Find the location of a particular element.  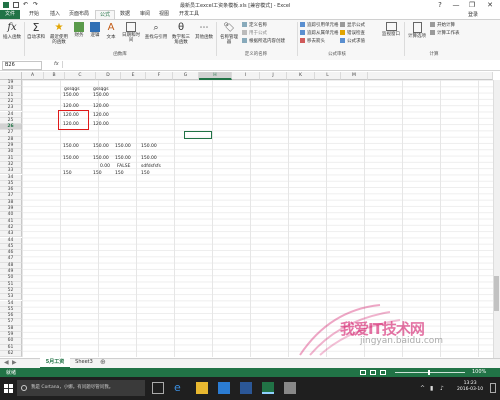

calc-sheet-button: 计算工作表 is located at coordinates (445, 33).